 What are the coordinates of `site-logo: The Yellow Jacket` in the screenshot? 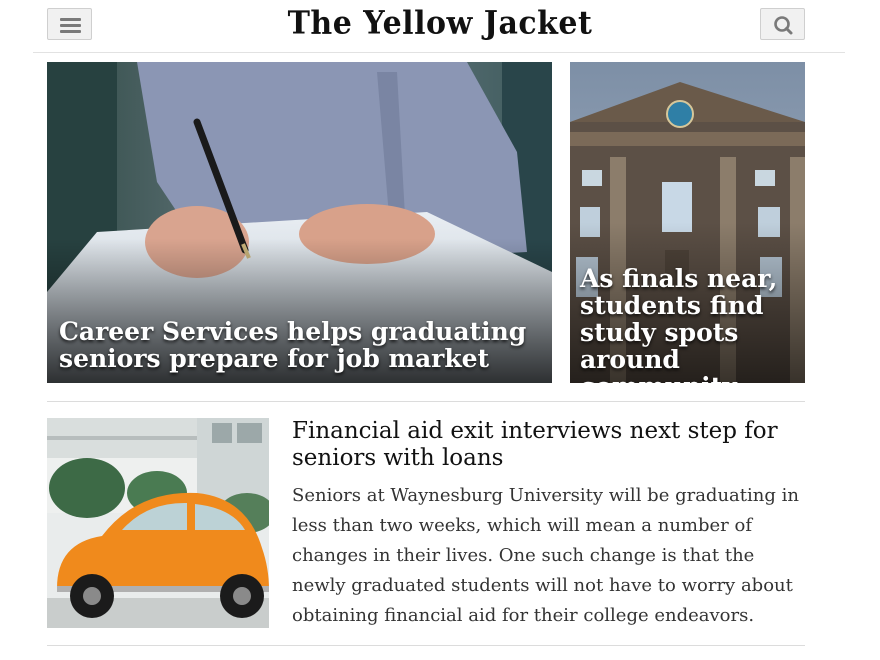 It's located at (440, 24).